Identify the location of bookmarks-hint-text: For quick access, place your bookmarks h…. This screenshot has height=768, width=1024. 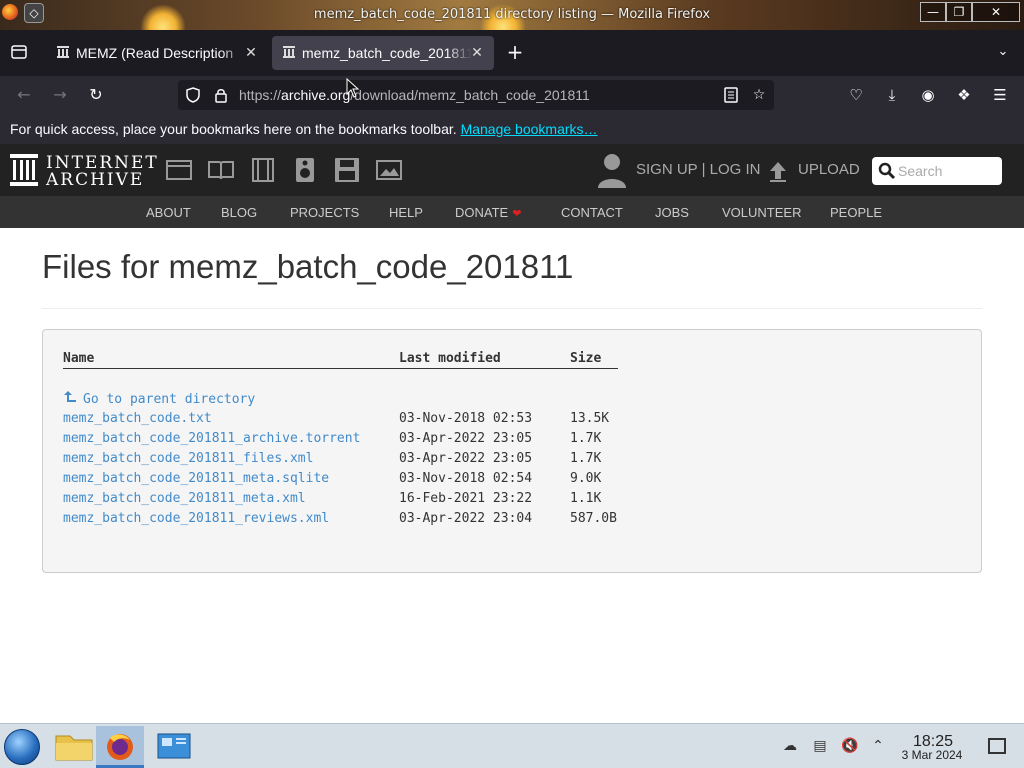
(233, 129).